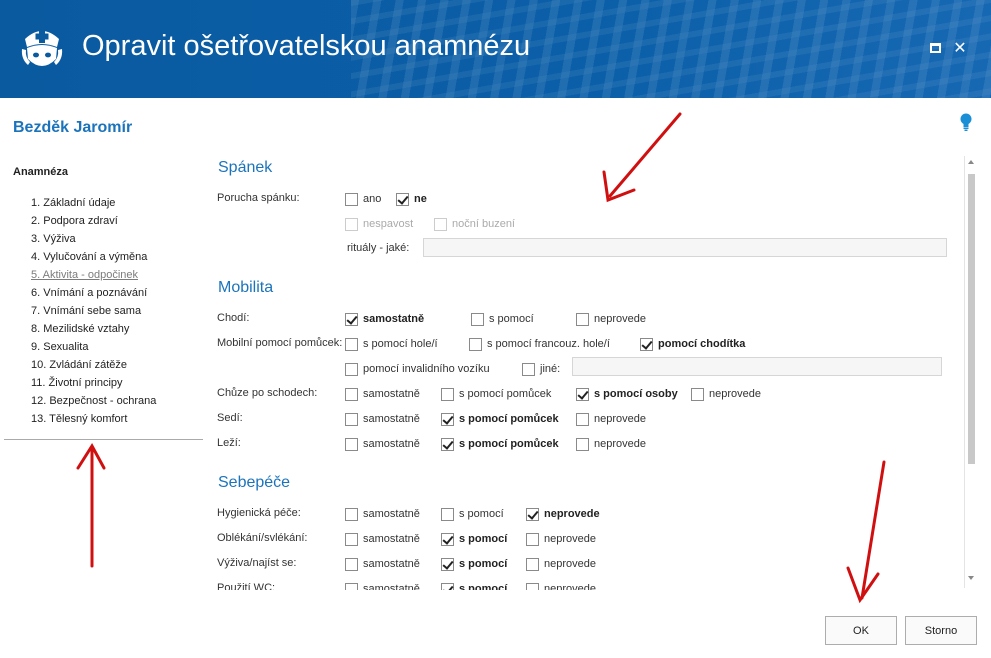  I want to click on checkbox-invalidni-vozik: pomocí invalidního vozíku, so click(417, 369).